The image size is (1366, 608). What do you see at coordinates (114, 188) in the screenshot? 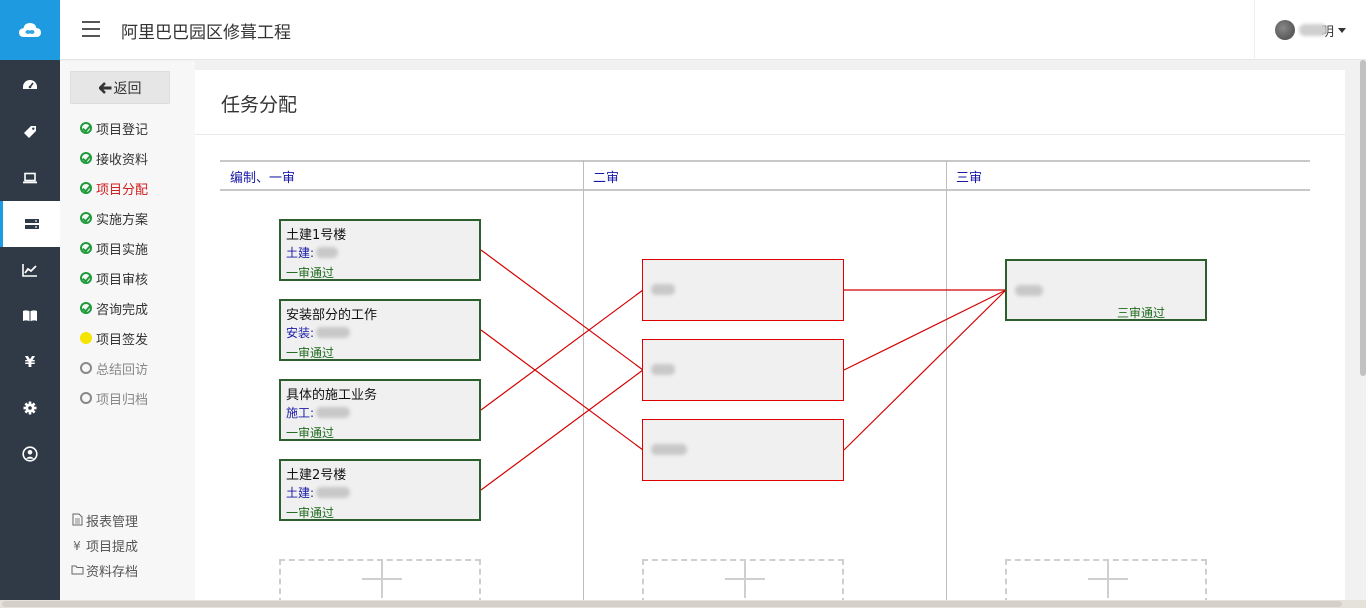
I see `step-project-assign: 项目分配` at bounding box center [114, 188].